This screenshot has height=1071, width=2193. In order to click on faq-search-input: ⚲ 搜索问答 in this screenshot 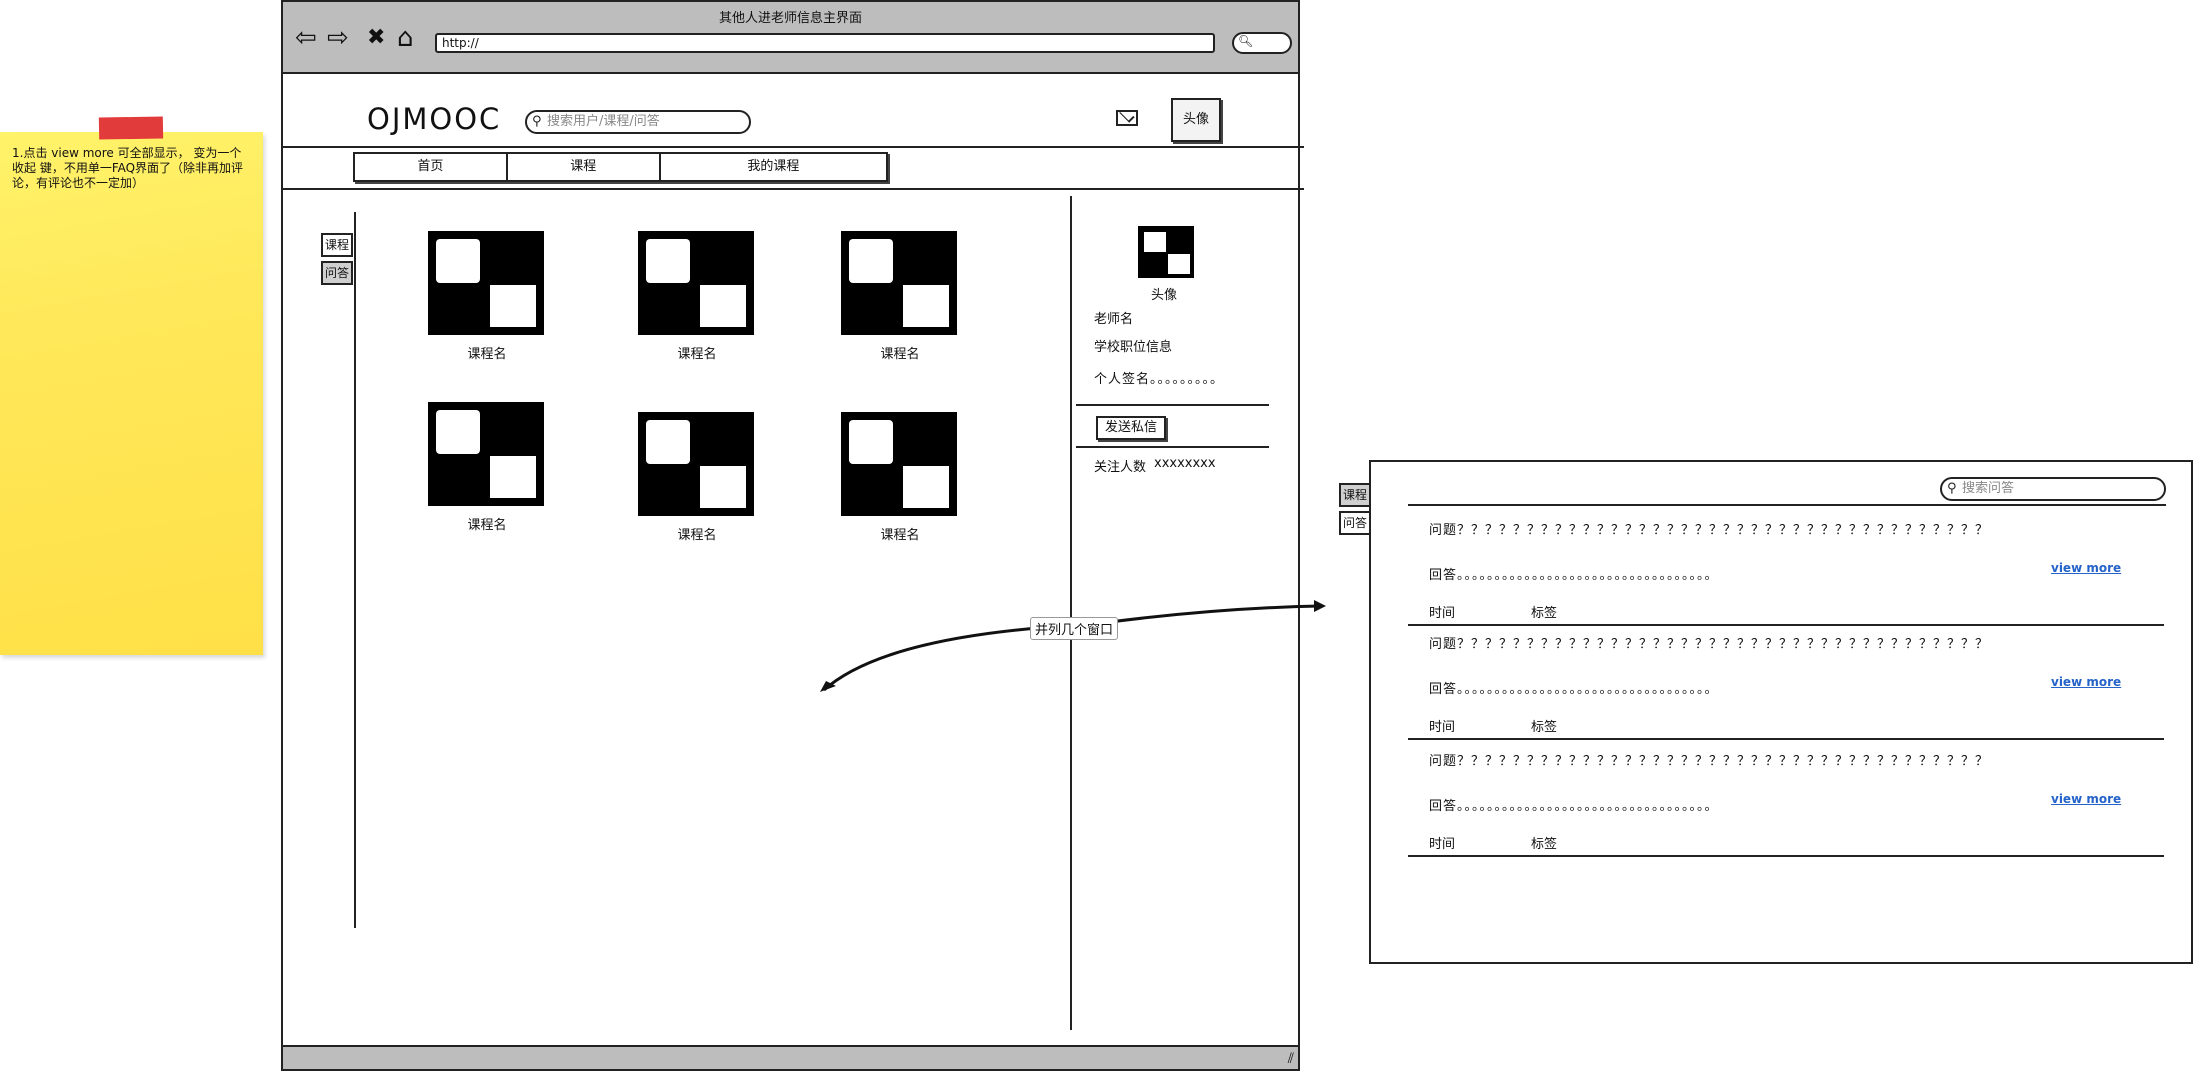, I will do `click(2053, 489)`.